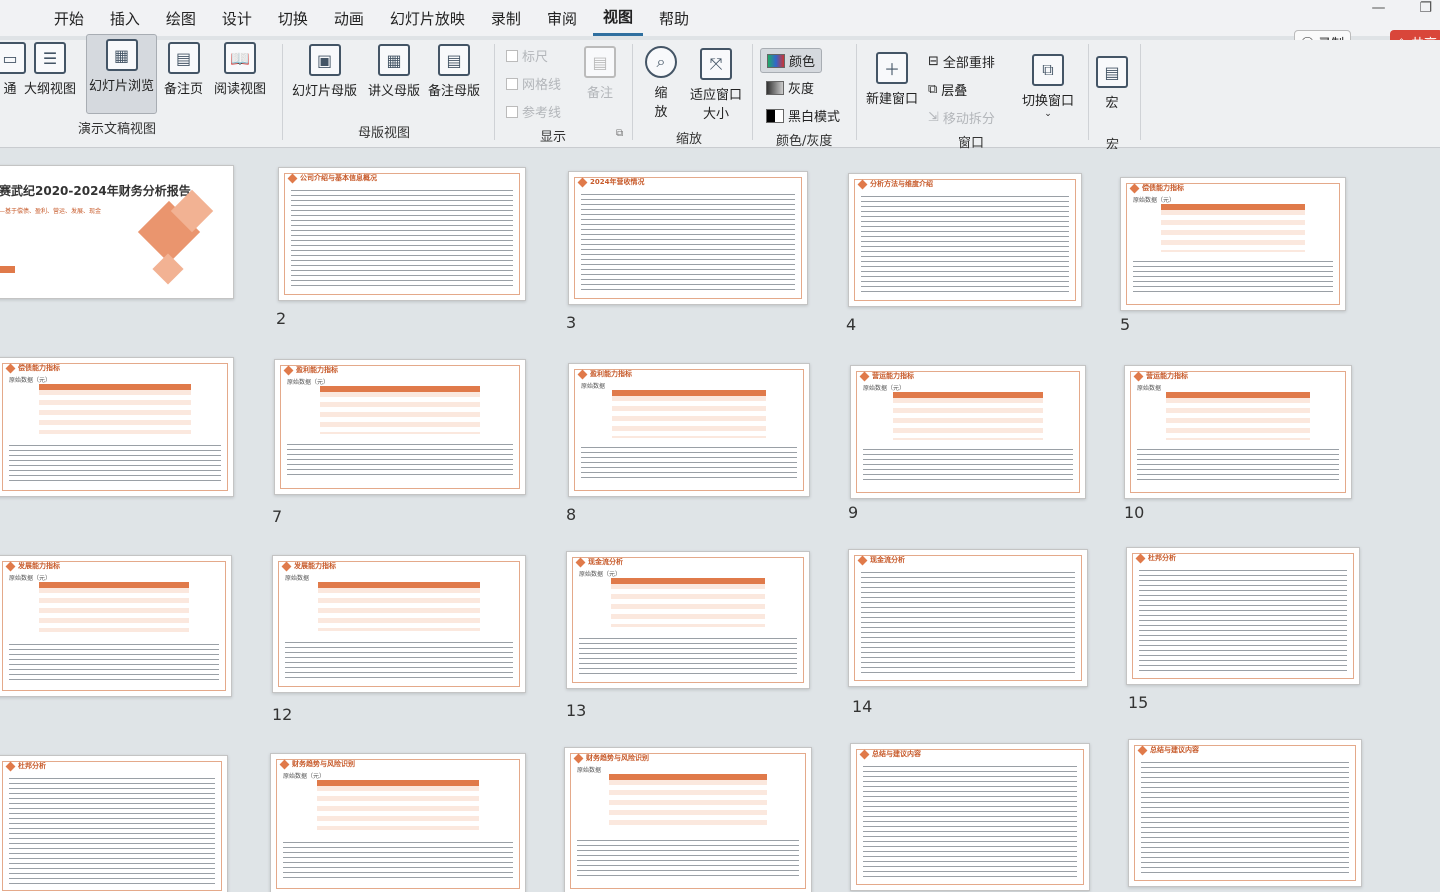 The height and width of the screenshot is (892, 1440). What do you see at coordinates (21, 18) in the screenshot?
I see `menu-file: ᅠ` at bounding box center [21, 18].